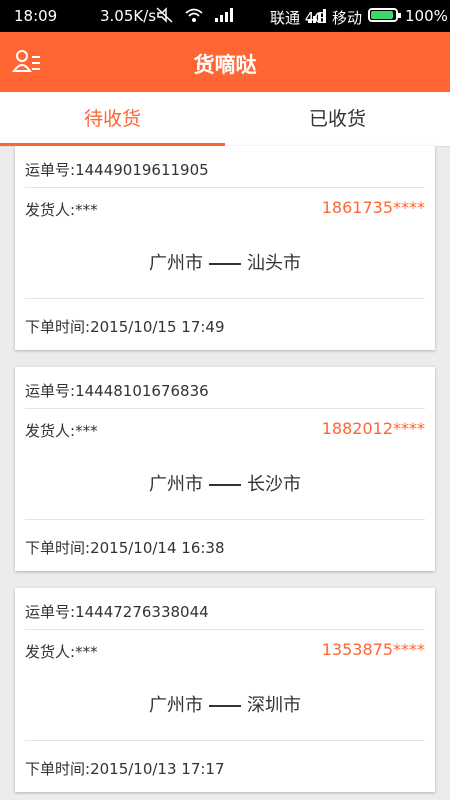 This screenshot has width=450, height=800. Describe the element at coordinates (142, 612) in the screenshot. I see `waybill-number: 14447276338044` at that location.